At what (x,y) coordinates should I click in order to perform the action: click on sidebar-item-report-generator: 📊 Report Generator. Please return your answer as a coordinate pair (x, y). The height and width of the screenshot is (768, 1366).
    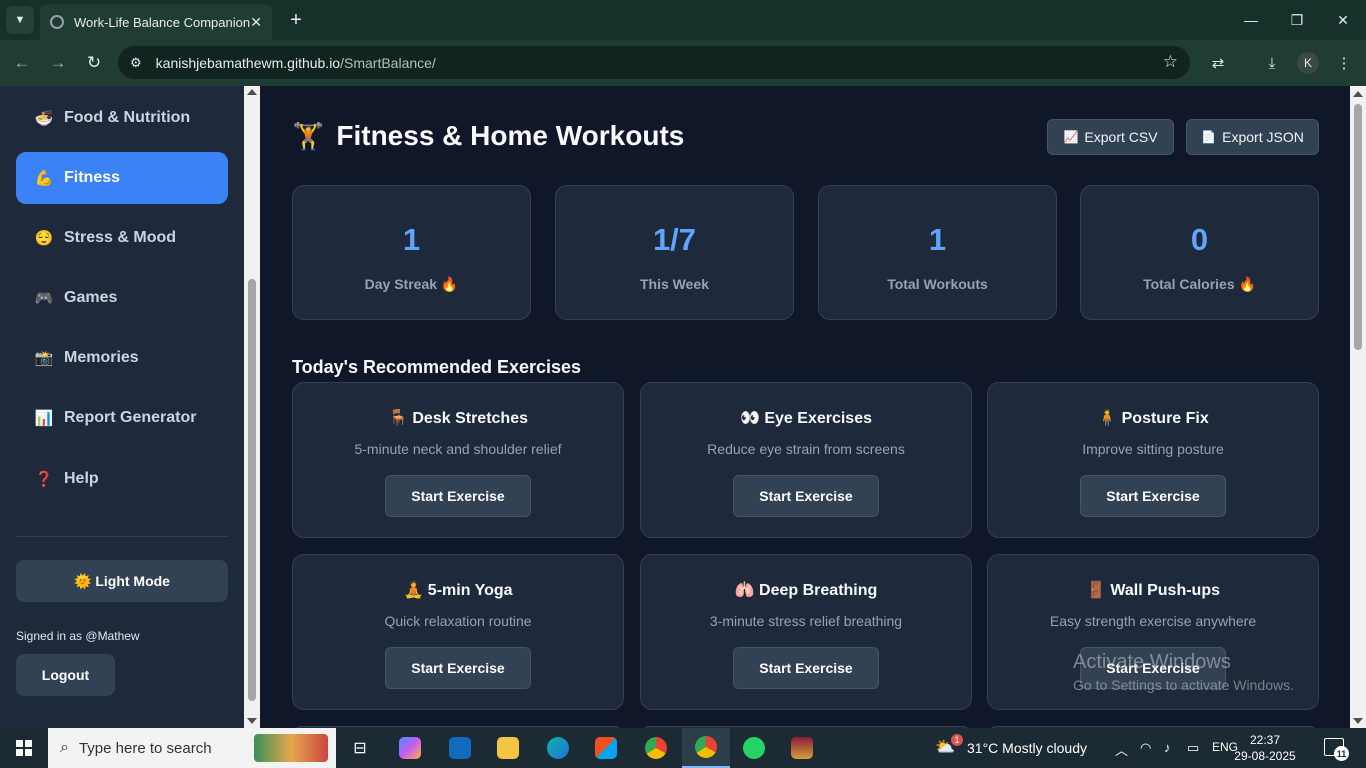
    Looking at the image, I should click on (122, 418).